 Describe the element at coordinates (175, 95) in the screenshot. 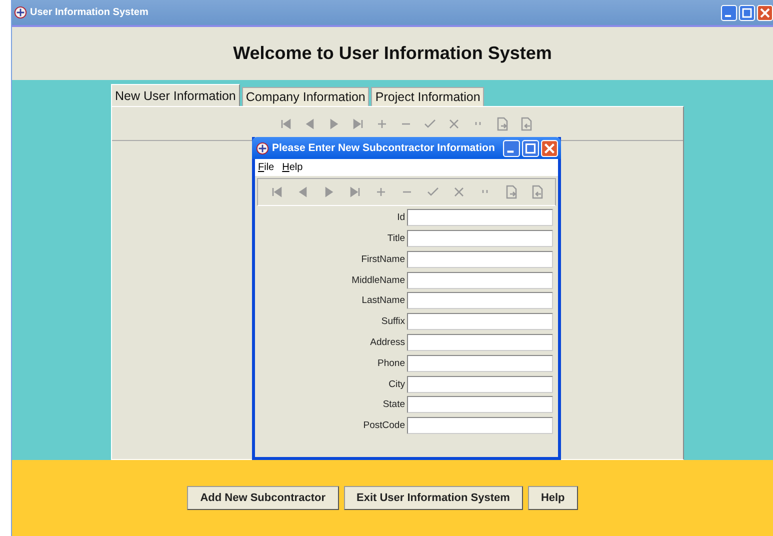

I see `tab: New User Information` at that location.